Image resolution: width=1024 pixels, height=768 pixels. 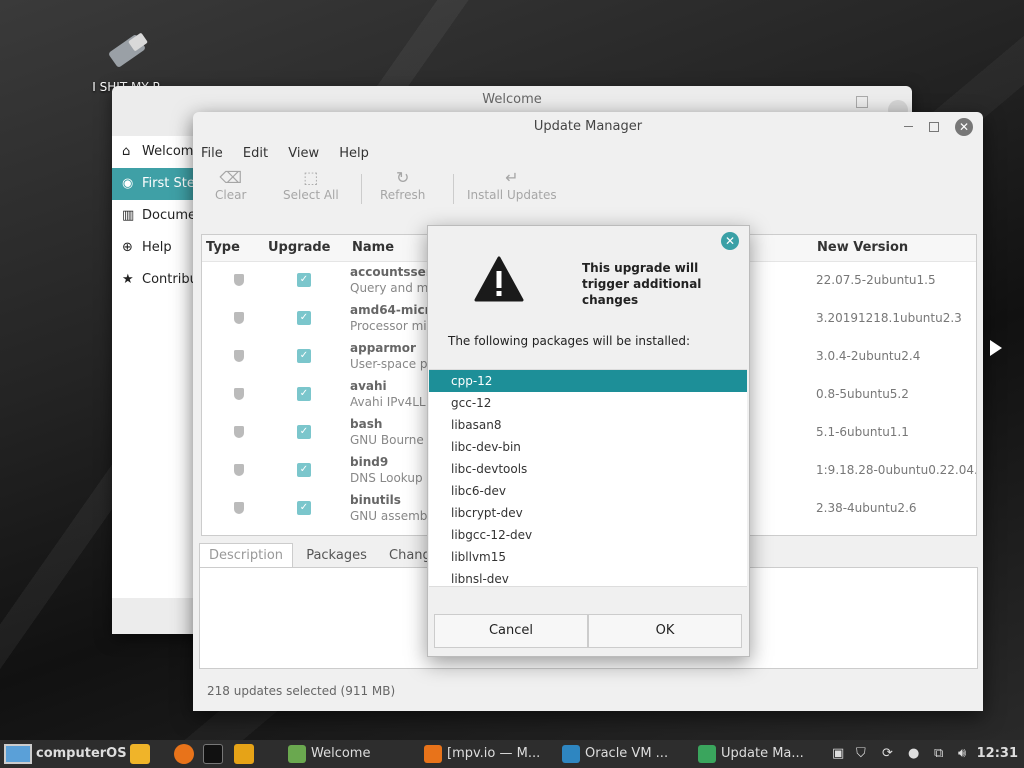 I want to click on home-icon: ⌂, so click(x=126, y=151).